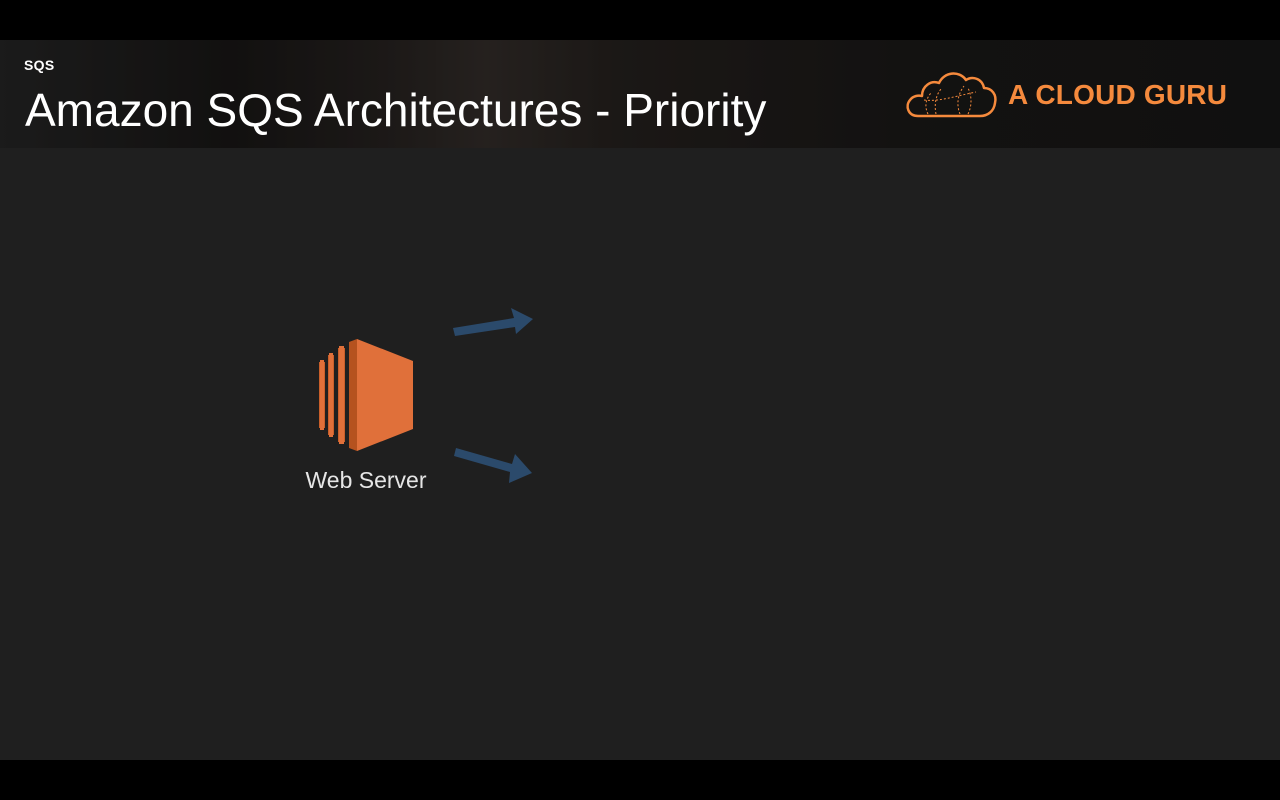 This screenshot has height=800, width=1280. What do you see at coordinates (493, 322) in the screenshot?
I see `arrow-upper` at bounding box center [493, 322].